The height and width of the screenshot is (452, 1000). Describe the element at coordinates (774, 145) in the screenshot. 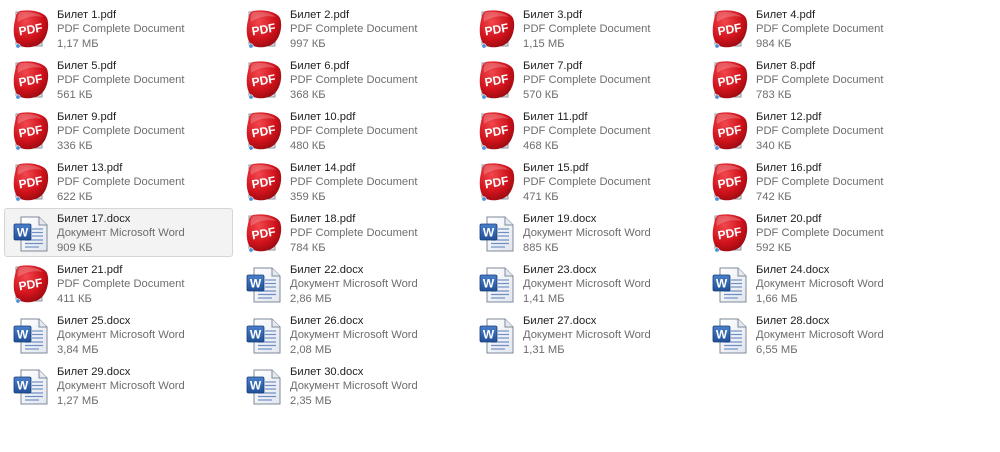

I see `file-size: 340 КБ` at that location.